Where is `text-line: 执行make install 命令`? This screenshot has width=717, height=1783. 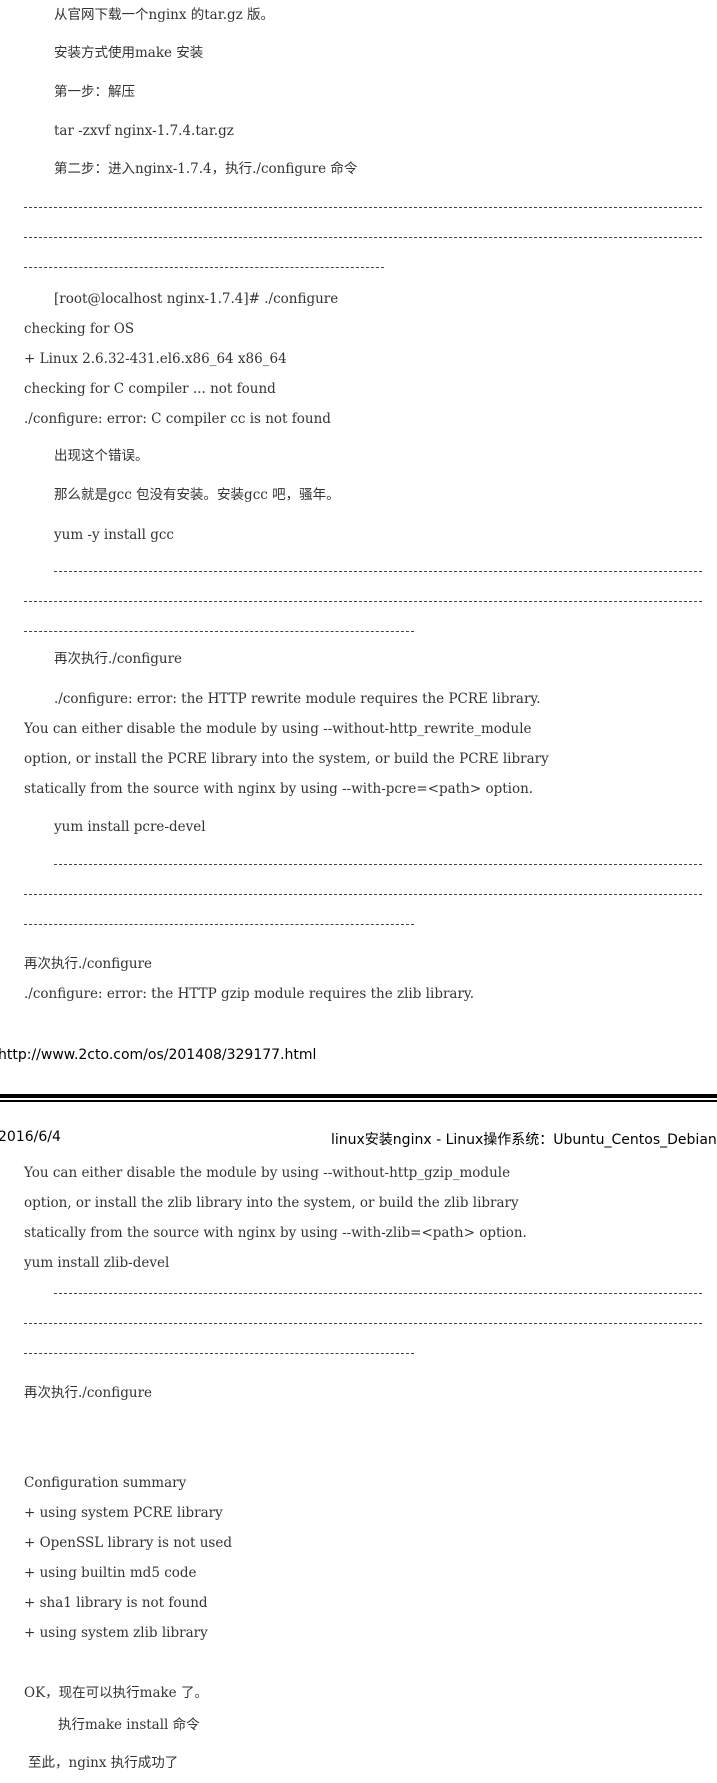
text-line: 执行make install 命令 is located at coordinates (129, 1725).